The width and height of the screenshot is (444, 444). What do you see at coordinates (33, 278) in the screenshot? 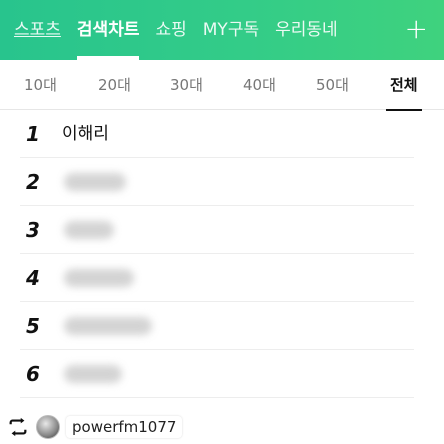
I see `rank-number: 4` at bounding box center [33, 278].